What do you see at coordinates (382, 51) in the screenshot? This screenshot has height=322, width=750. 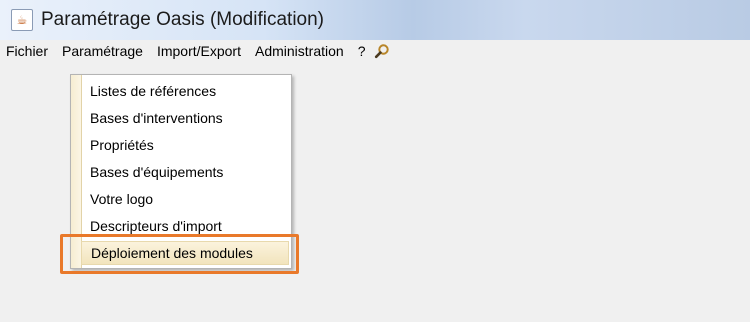 I see `search-icon` at bounding box center [382, 51].